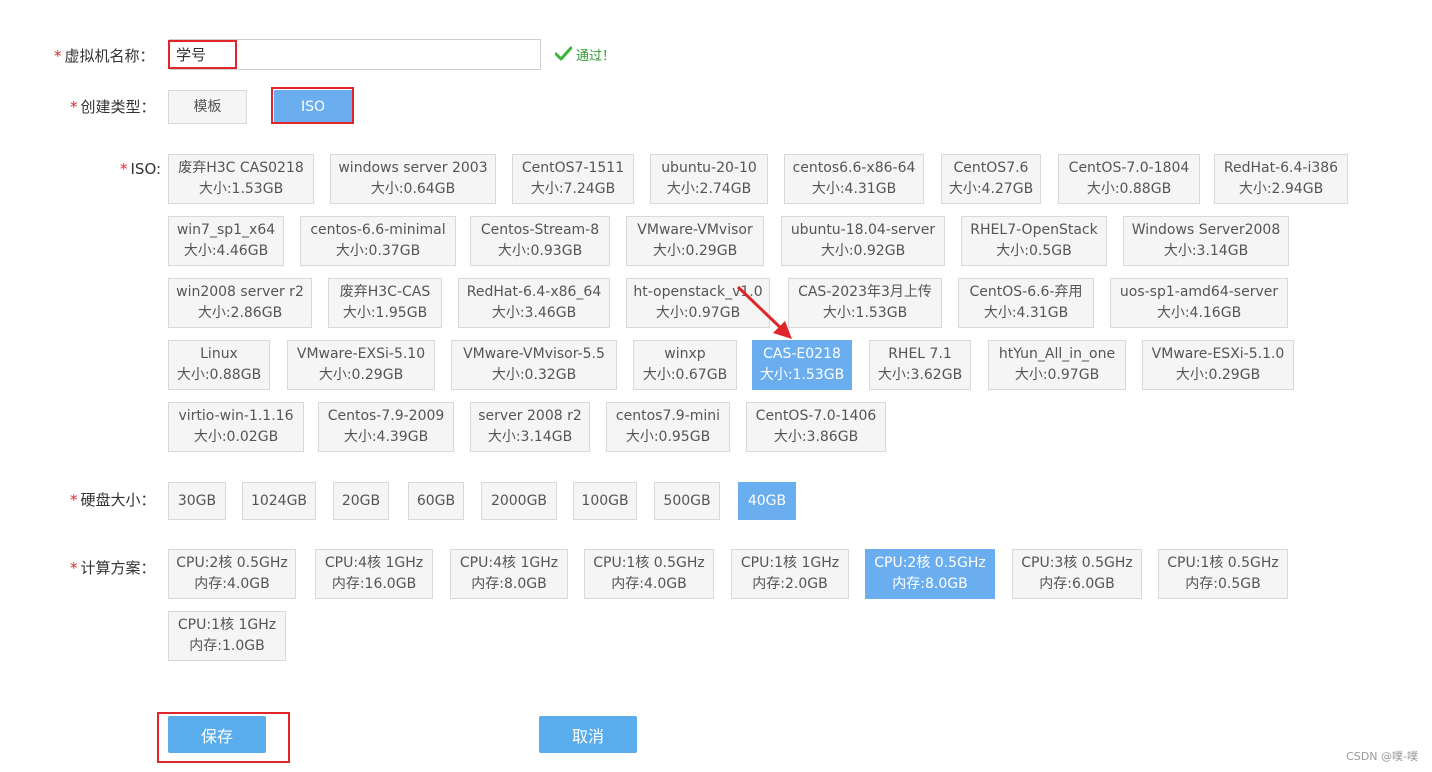 The image size is (1432, 772). What do you see at coordinates (113, 568) in the screenshot?
I see `compute-plan-label: * 计算方案：` at bounding box center [113, 568].